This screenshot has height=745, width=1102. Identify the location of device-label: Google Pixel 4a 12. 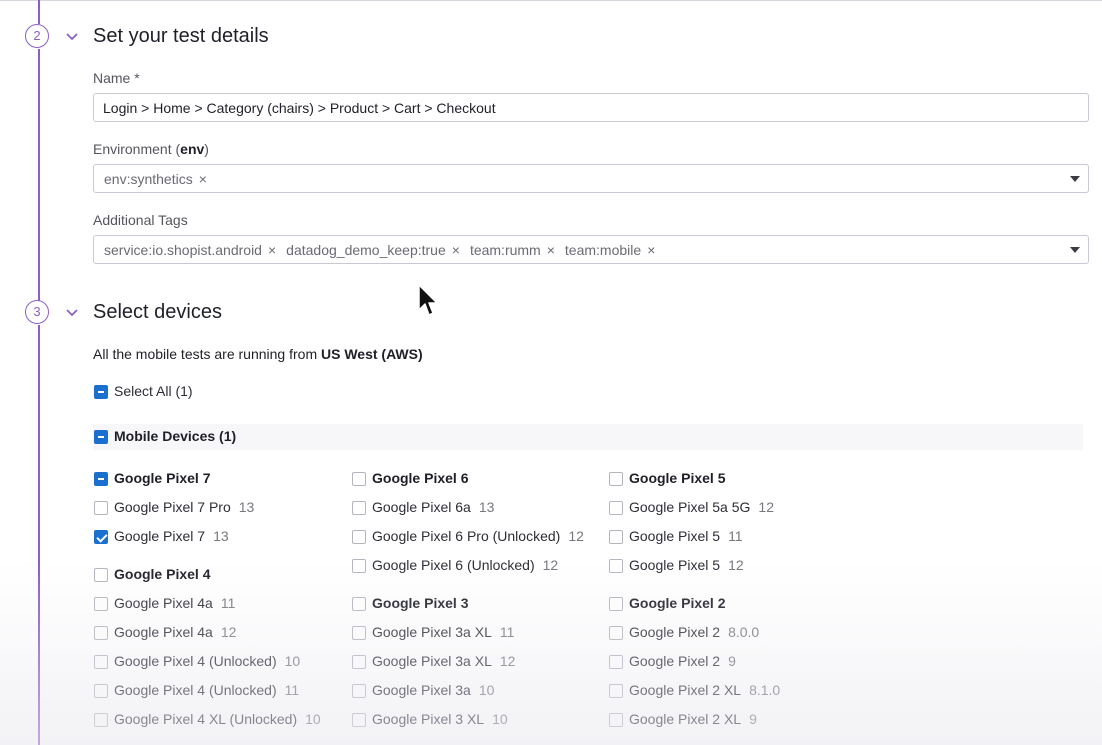
(175, 632).